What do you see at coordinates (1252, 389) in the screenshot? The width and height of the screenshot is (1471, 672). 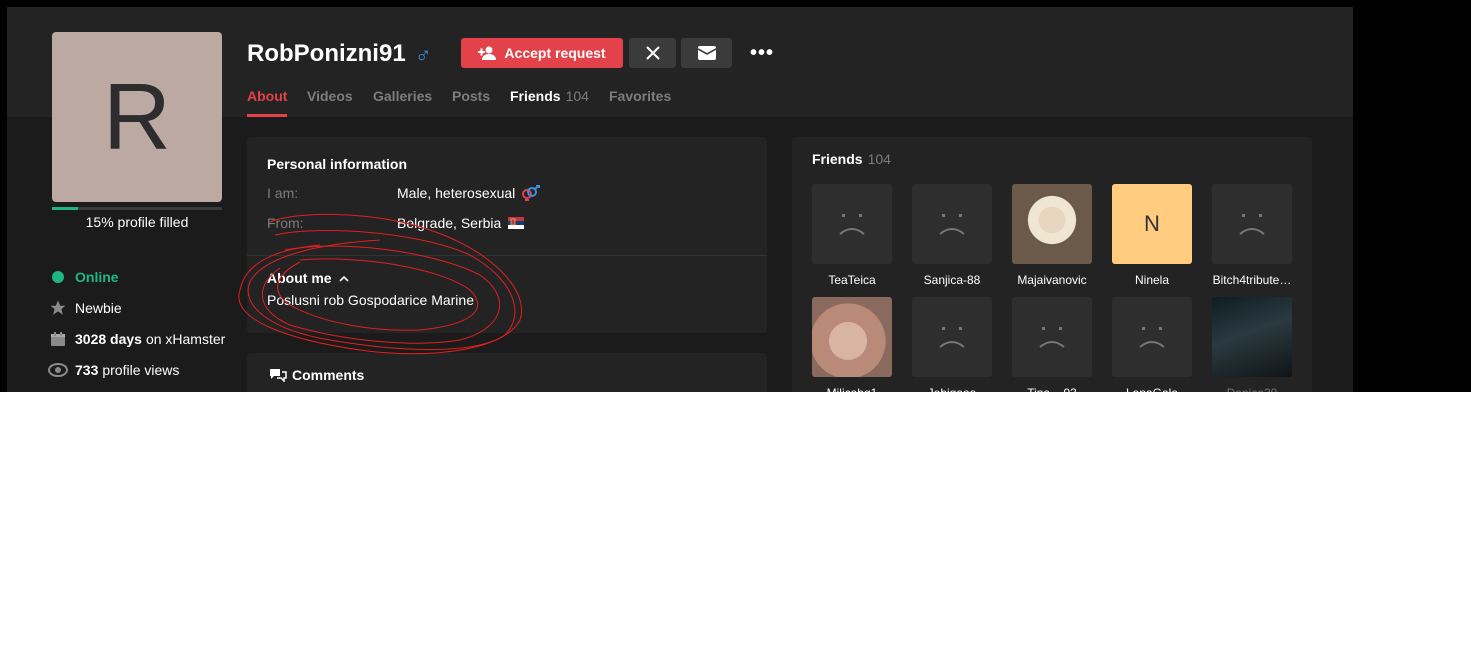 I see `friend-name: Danica39` at bounding box center [1252, 389].